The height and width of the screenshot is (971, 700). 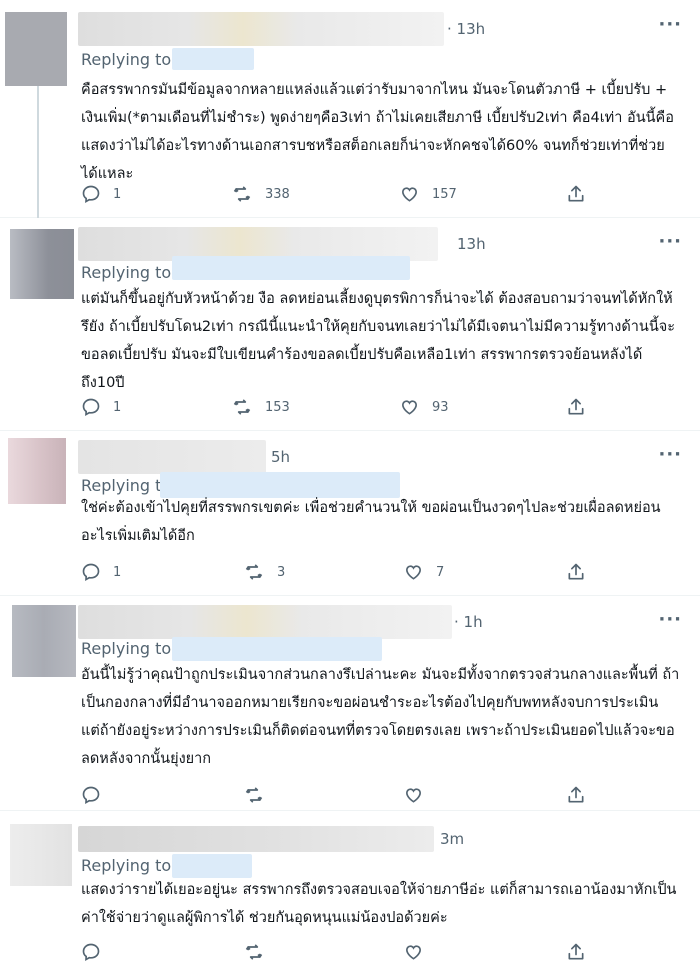 I want to click on retweet-button: 3, so click(x=264, y=572).